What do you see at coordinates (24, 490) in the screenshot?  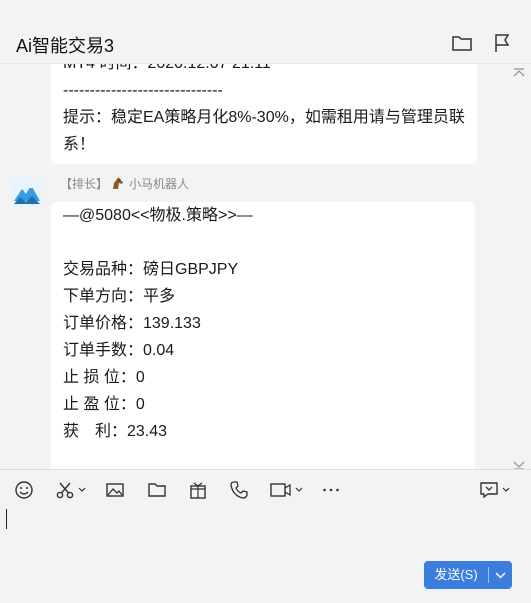 I see `emoji-icon` at bounding box center [24, 490].